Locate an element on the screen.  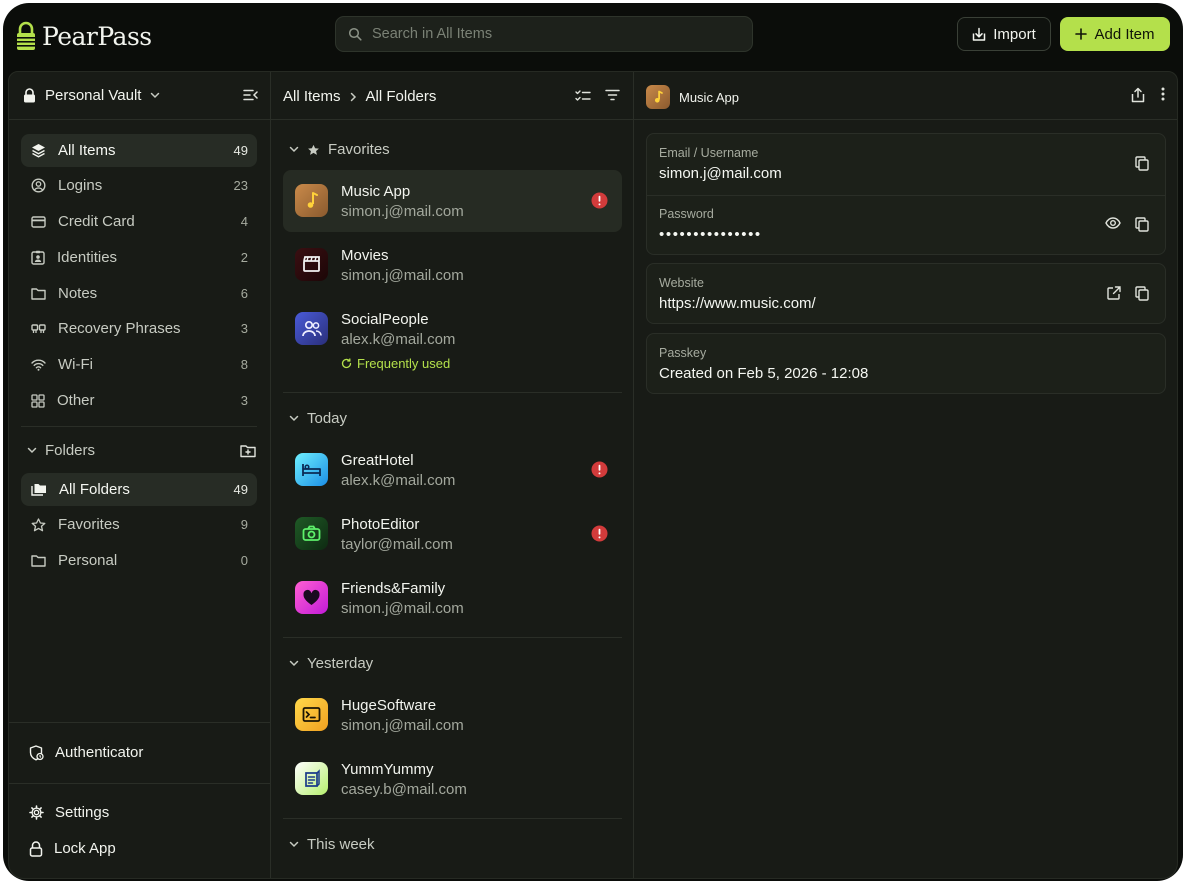
clapperboard-icon is located at coordinates (311, 264).